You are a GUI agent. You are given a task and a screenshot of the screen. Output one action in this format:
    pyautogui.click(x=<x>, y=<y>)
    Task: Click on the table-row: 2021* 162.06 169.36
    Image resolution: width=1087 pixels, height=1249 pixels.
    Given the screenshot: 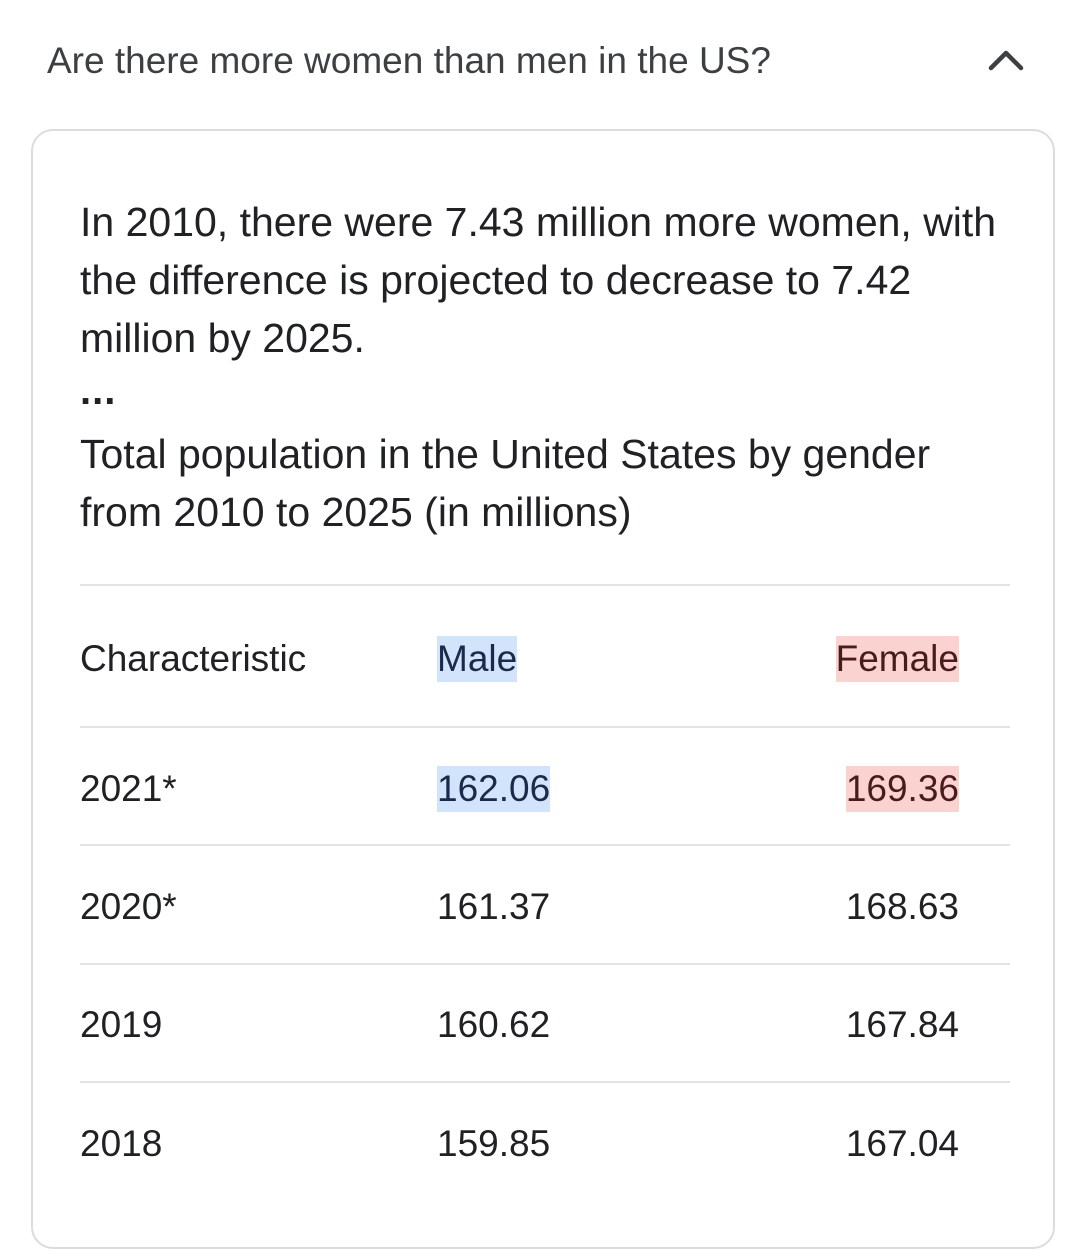 What is the action you would take?
    pyautogui.click(x=543, y=796)
    